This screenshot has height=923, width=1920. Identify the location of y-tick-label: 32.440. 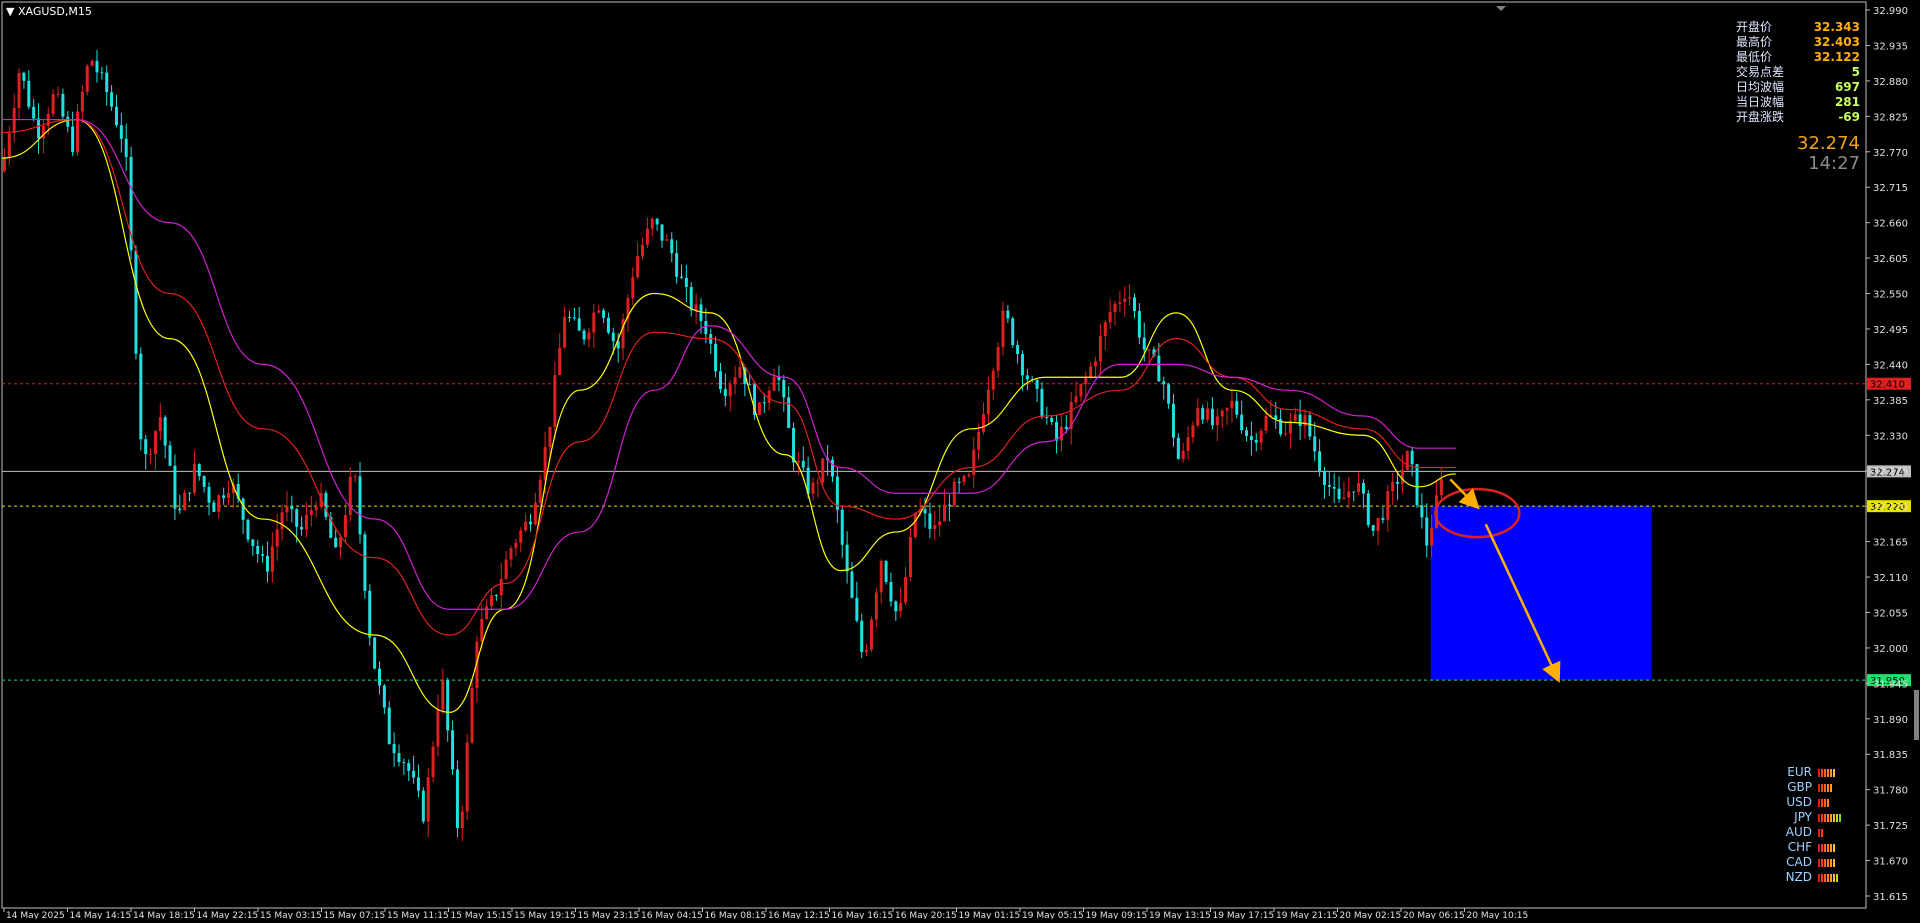
(1890, 365).